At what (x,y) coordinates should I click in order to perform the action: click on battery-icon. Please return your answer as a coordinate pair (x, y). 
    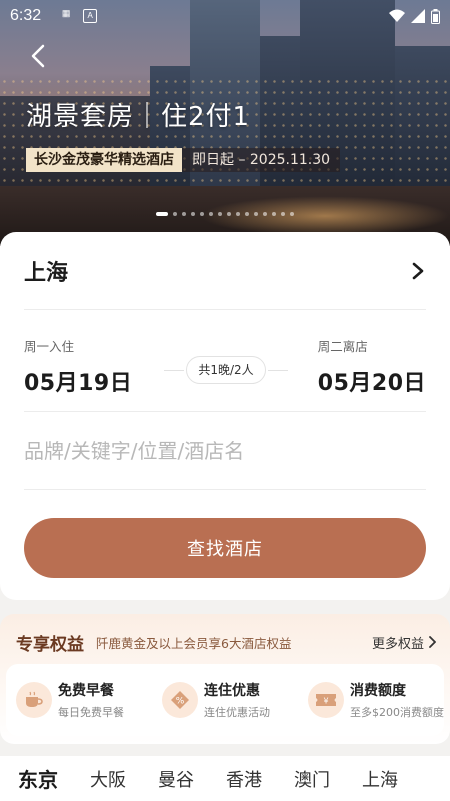
    Looking at the image, I should click on (435, 16).